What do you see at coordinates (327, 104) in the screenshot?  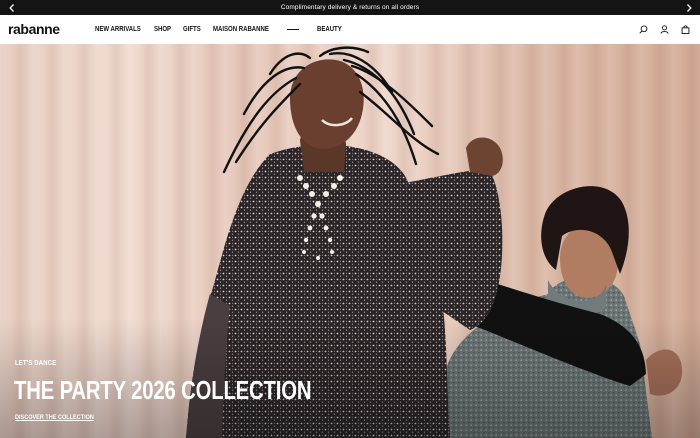 I see `main-model-face` at bounding box center [327, 104].